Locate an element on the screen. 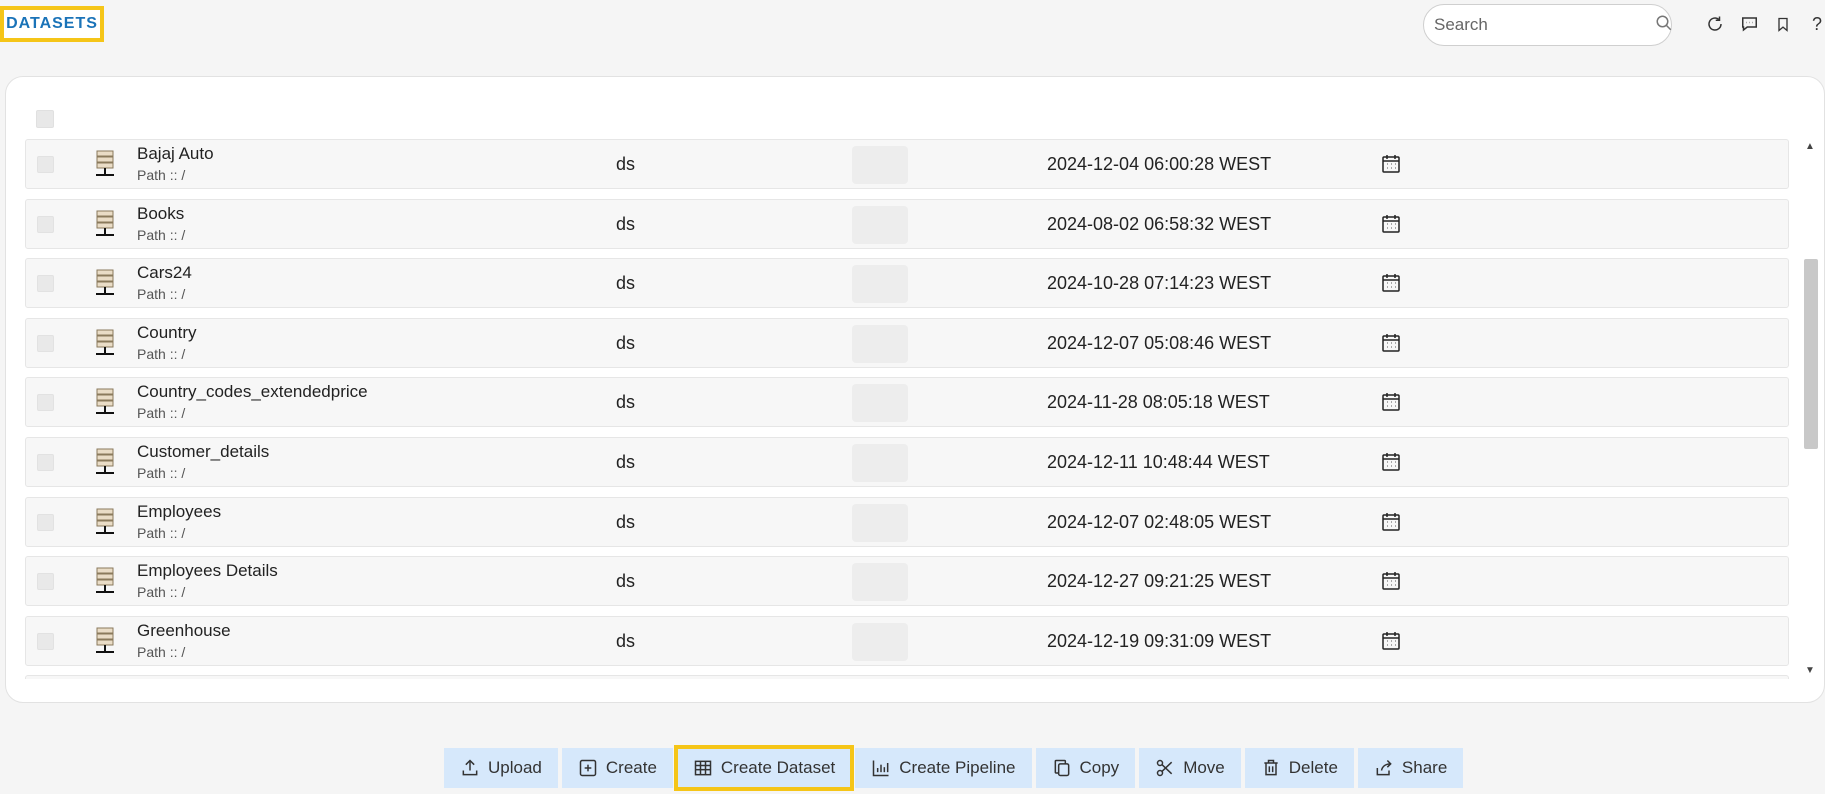 This screenshot has width=1825, height=794. pipeline-chart-icon is located at coordinates (881, 768).